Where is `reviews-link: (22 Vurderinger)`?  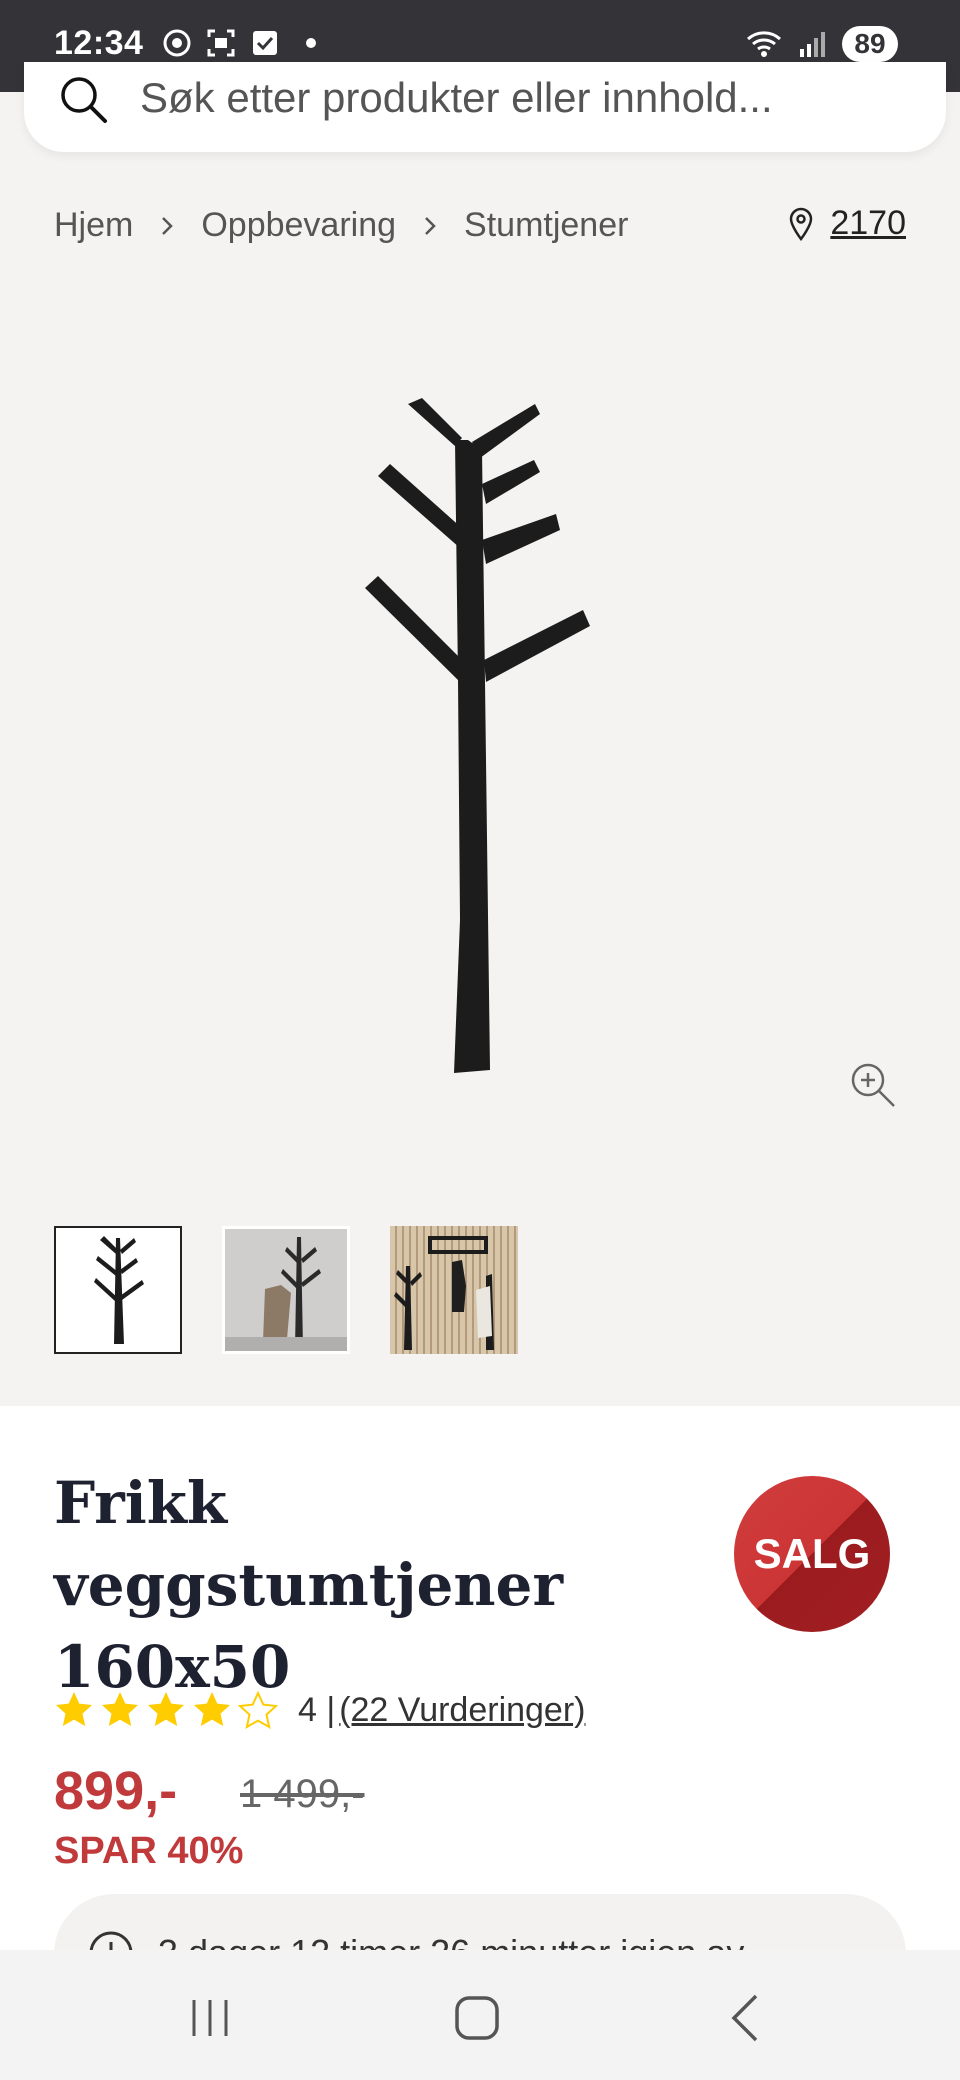
reviews-link: (22 Vurderinger) is located at coordinates (462, 1710).